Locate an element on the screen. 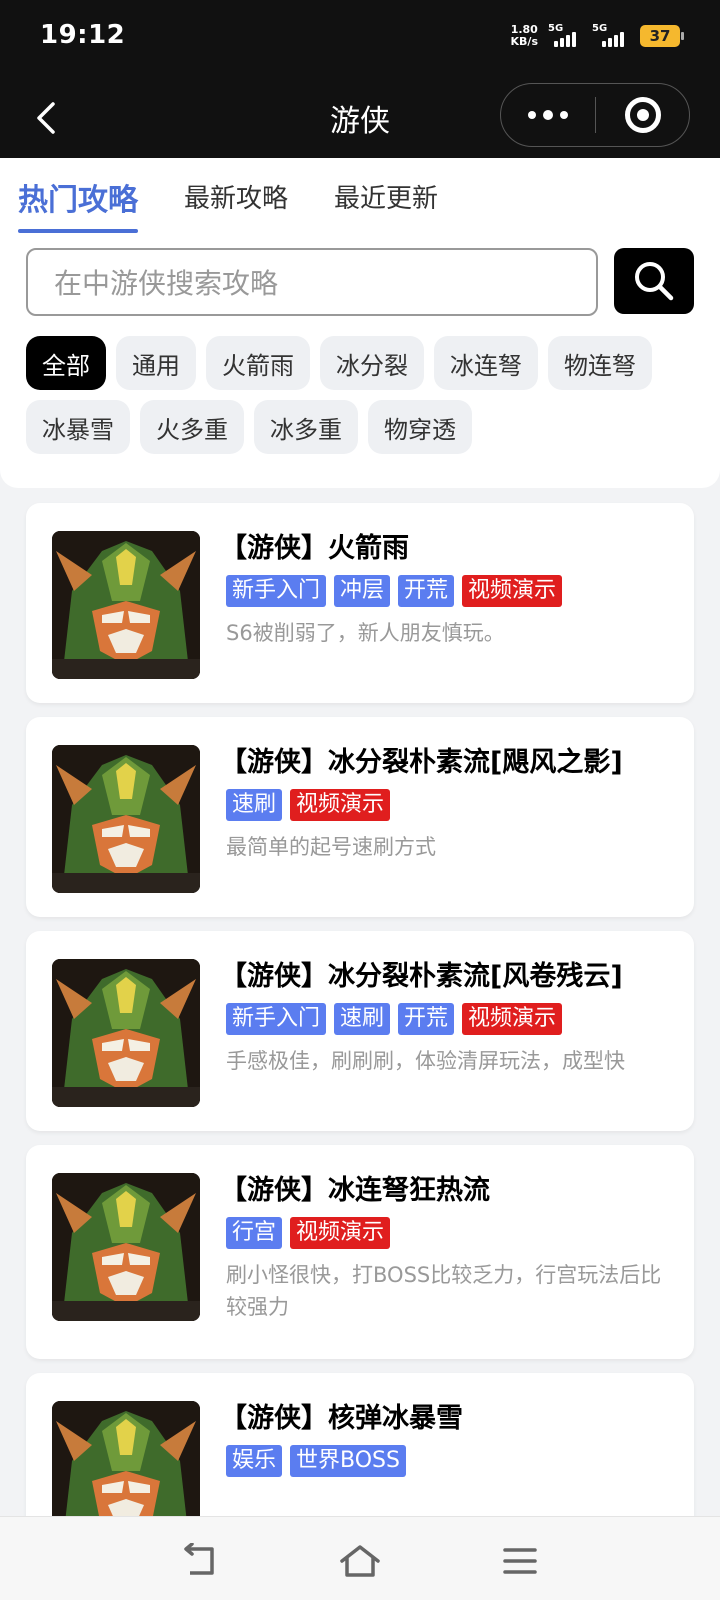 Image resolution: width=720 pixels, height=1600 pixels. guide-card: 【游侠】火箭雨 新手入门 冲层 开荒 视频演示 S6被削弱了，新人朋友慎玩。 is located at coordinates (360, 603).